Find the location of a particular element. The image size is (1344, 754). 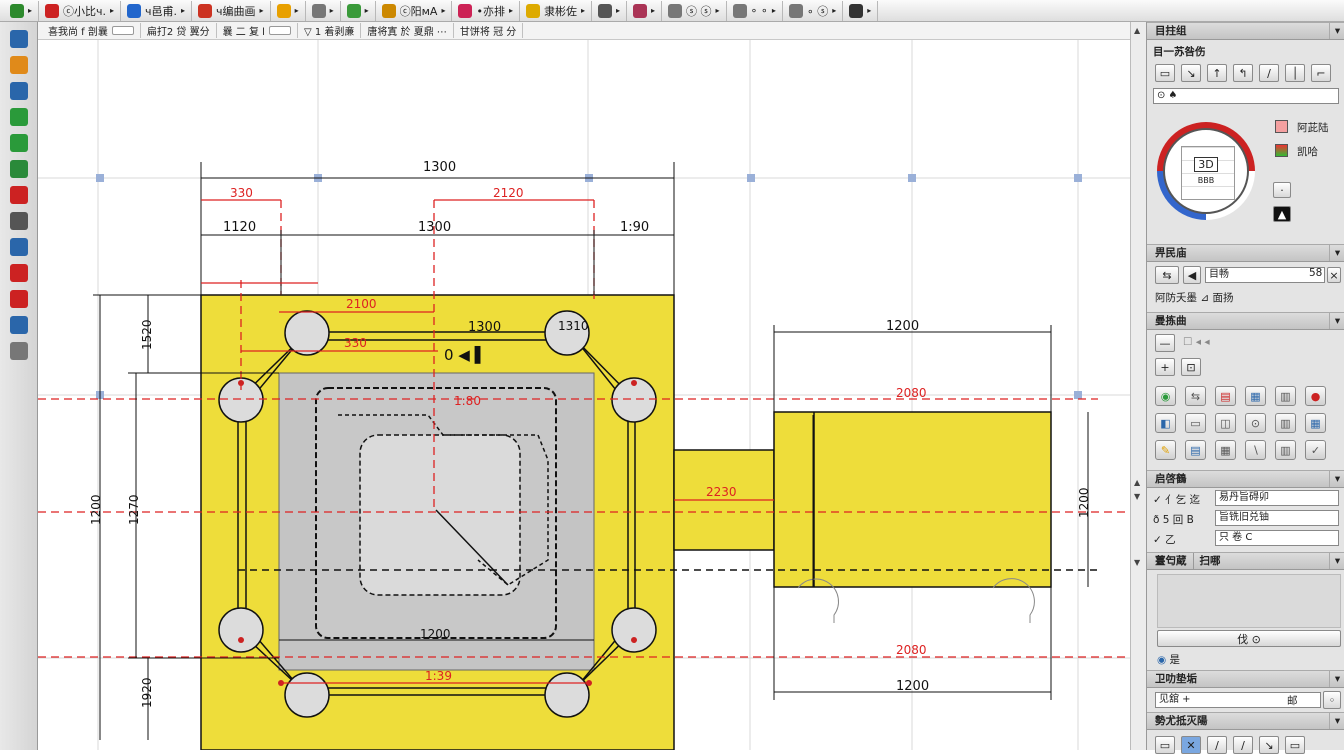

tool-grid-icon: ▤ is located at coordinates (1225, 396).